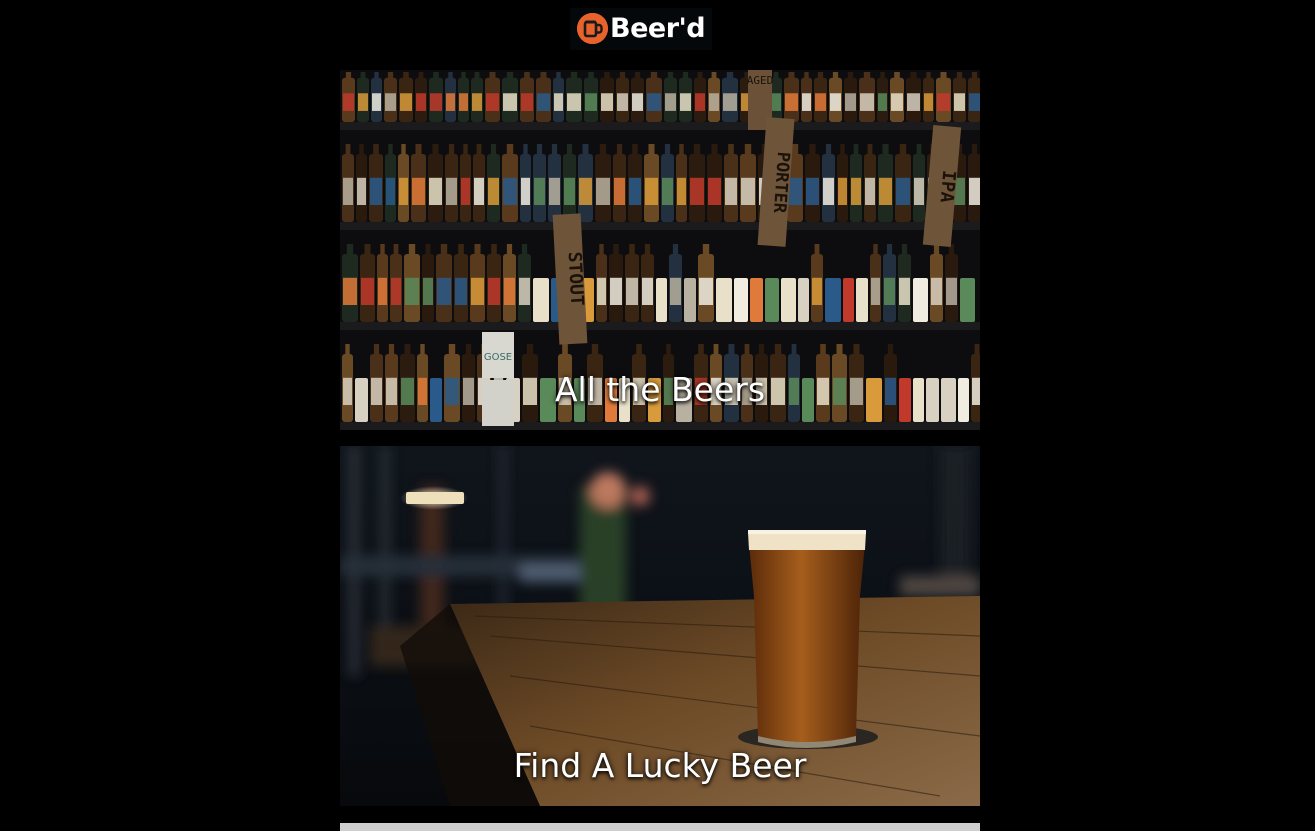 The height and width of the screenshot is (831, 1315). I want to click on svg-text: STOUT, so click(576, 278).